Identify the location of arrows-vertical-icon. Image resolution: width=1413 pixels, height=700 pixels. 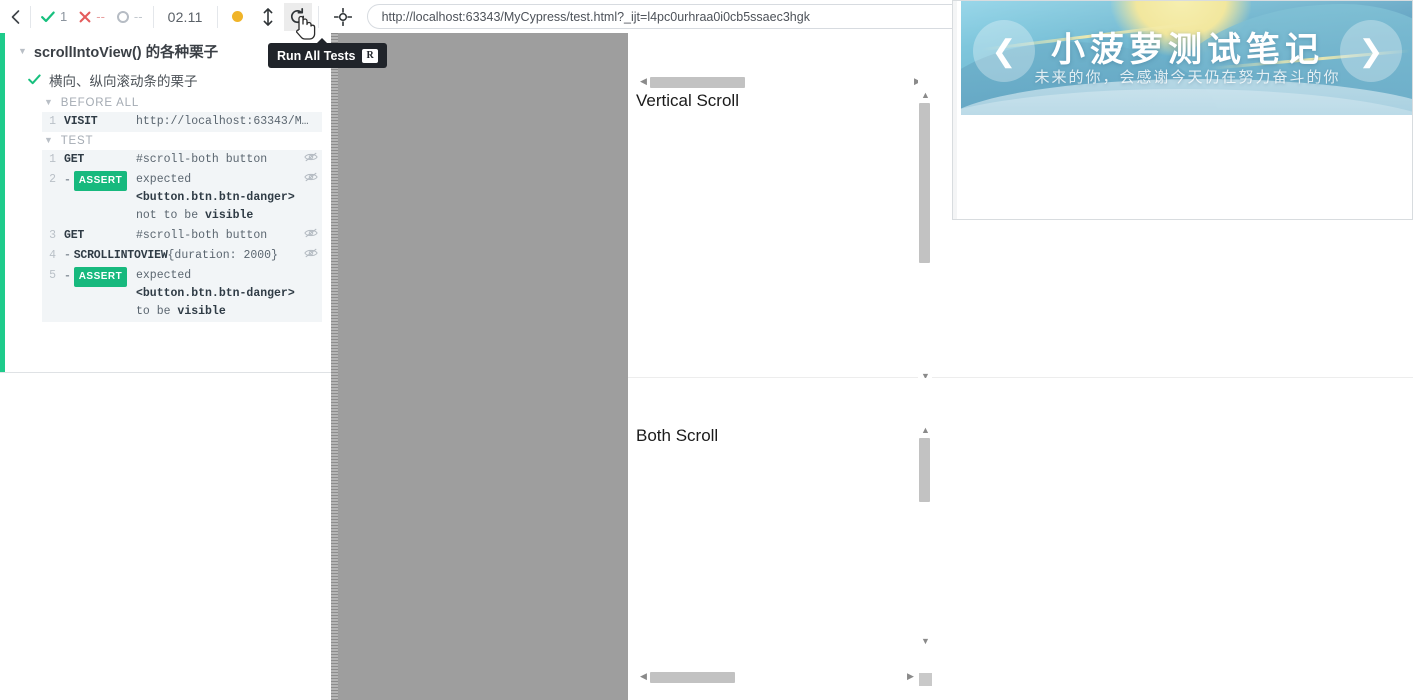
(267, 16).